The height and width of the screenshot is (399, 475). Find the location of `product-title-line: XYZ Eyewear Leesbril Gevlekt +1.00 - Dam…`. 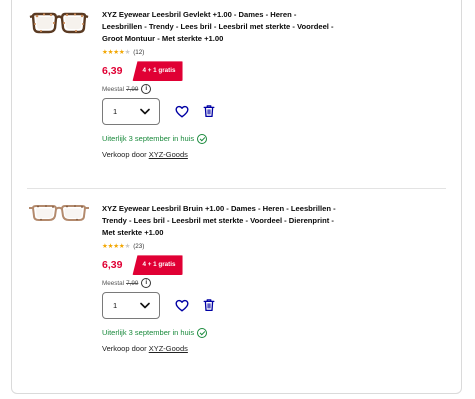

product-title-line: XYZ Eyewear Leesbril Gevlekt +1.00 - Dam… is located at coordinates (199, 14).